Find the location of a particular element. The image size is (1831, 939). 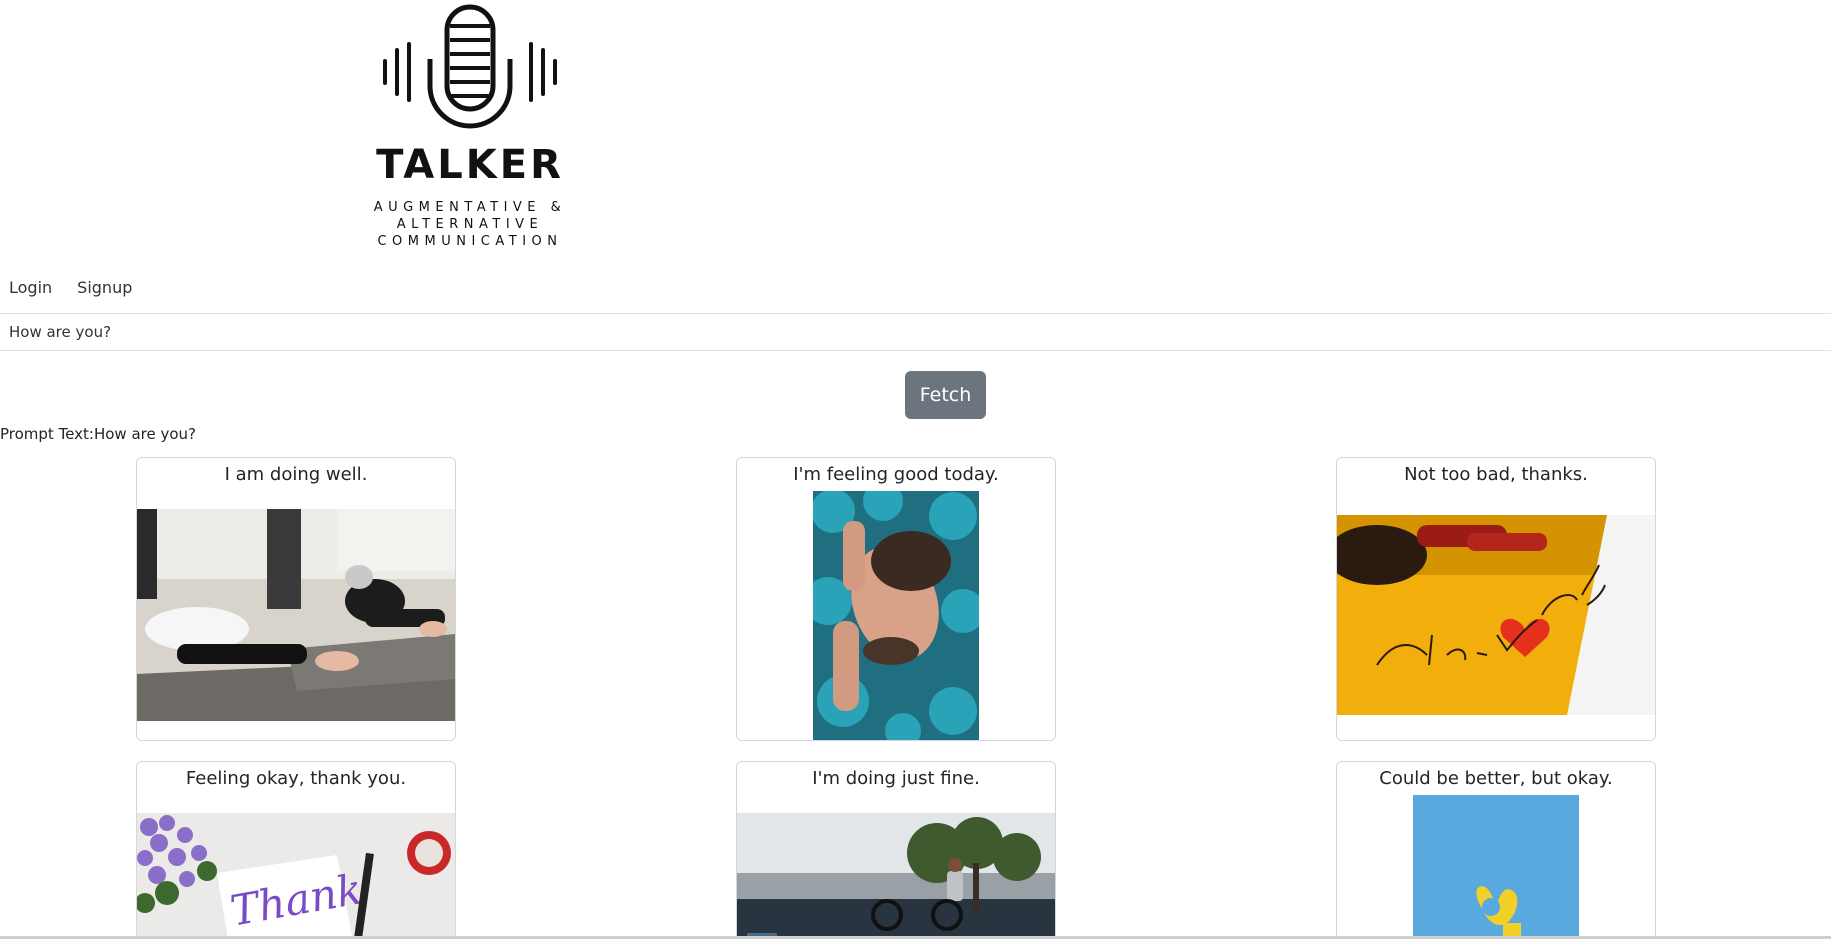

top-nav: Login Signup is located at coordinates (74, 287).